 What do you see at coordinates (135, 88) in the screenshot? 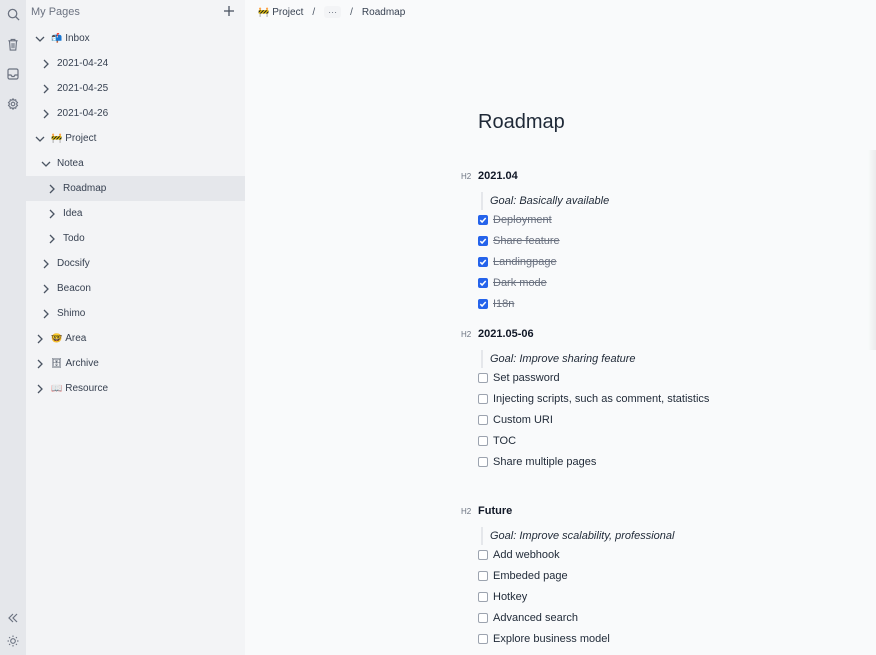
I see `sidebar-item-2021-04-25: 2021-04-25` at bounding box center [135, 88].